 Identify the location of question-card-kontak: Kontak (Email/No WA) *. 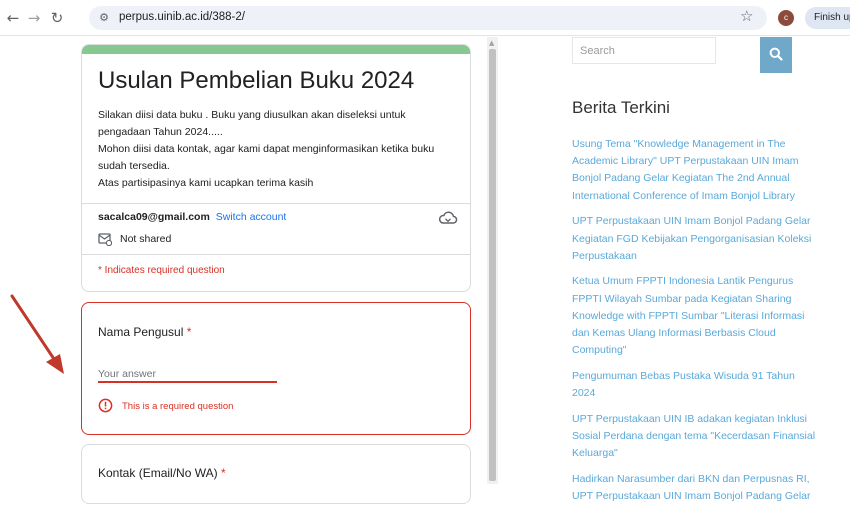
(276, 474).